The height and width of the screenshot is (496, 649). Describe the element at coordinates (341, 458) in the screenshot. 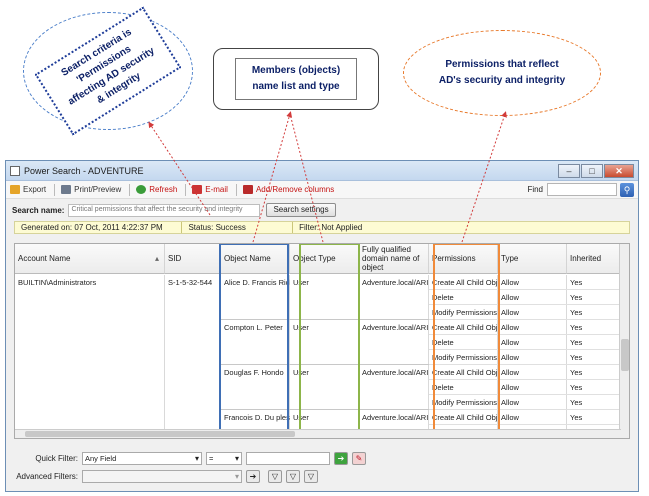

I see `apply-filter-icon: ➔` at that location.